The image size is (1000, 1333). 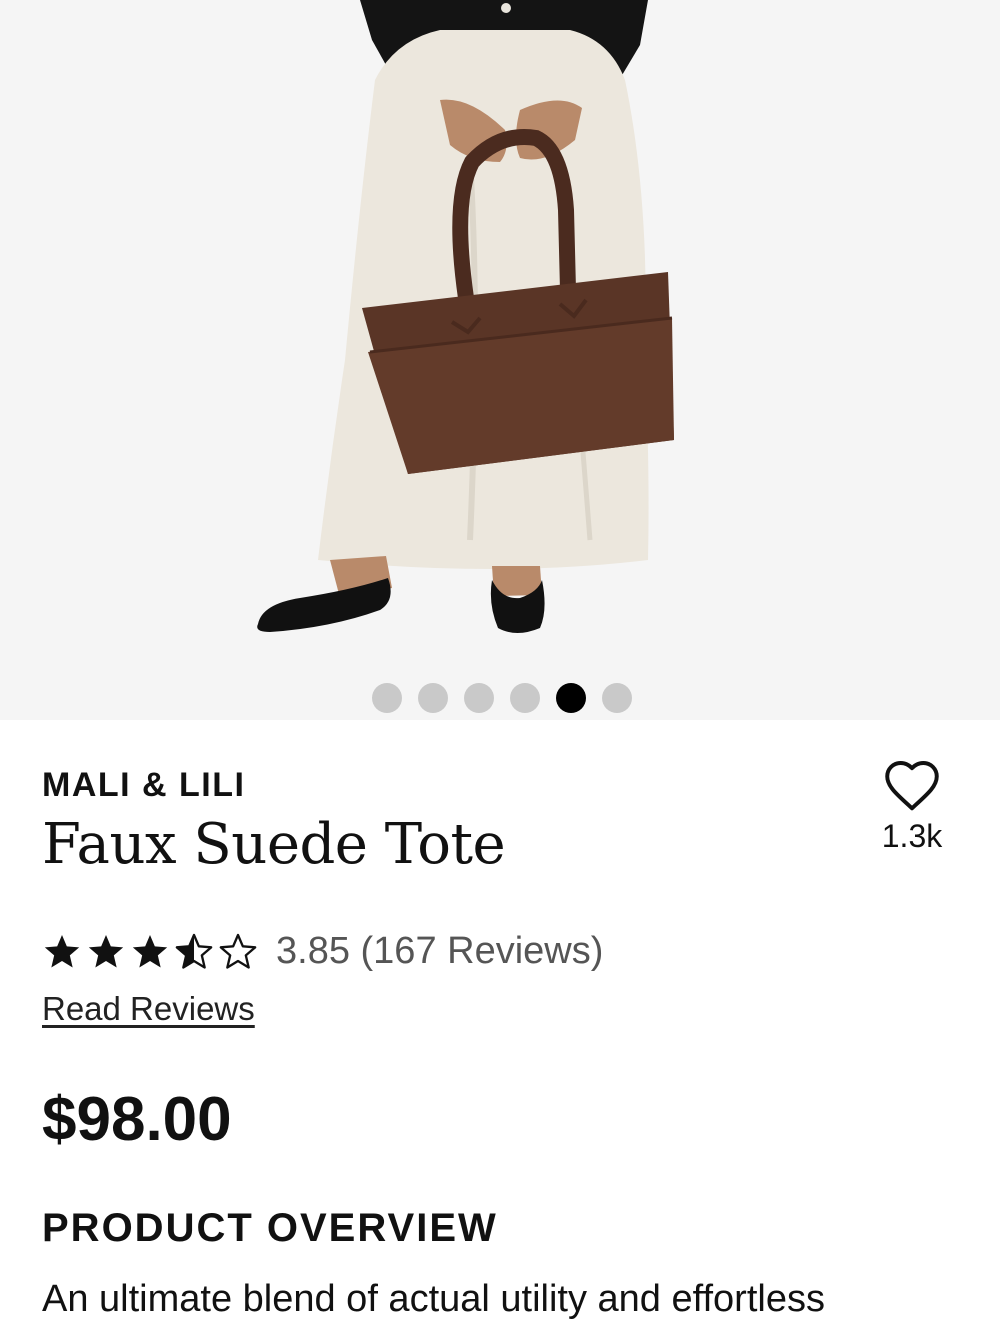 What do you see at coordinates (912, 785) in the screenshot?
I see `heart-outline-icon` at bounding box center [912, 785].